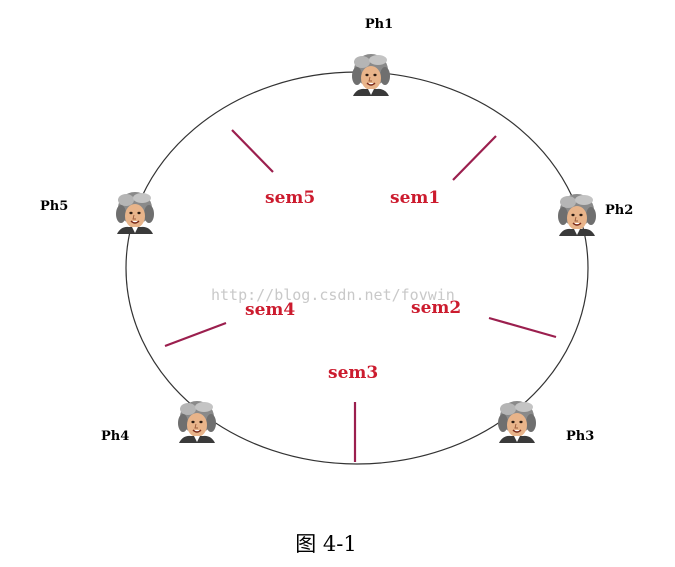 This screenshot has height=567, width=675. I want to click on ph4-label: Ph4, so click(115, 436).